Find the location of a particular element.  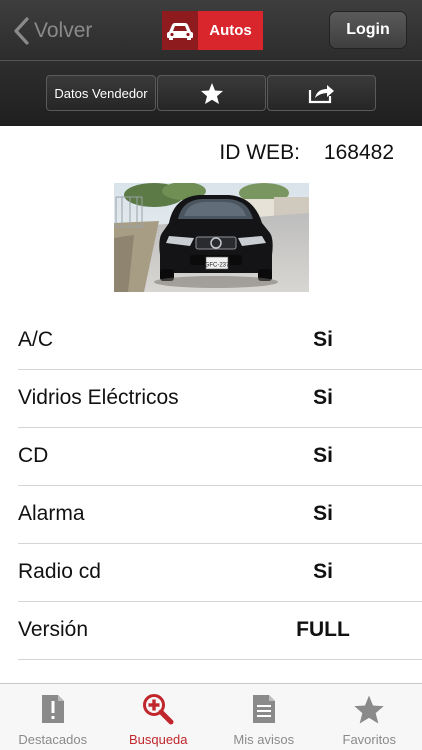

add-favorite-button is located at coordinates (211, 93).